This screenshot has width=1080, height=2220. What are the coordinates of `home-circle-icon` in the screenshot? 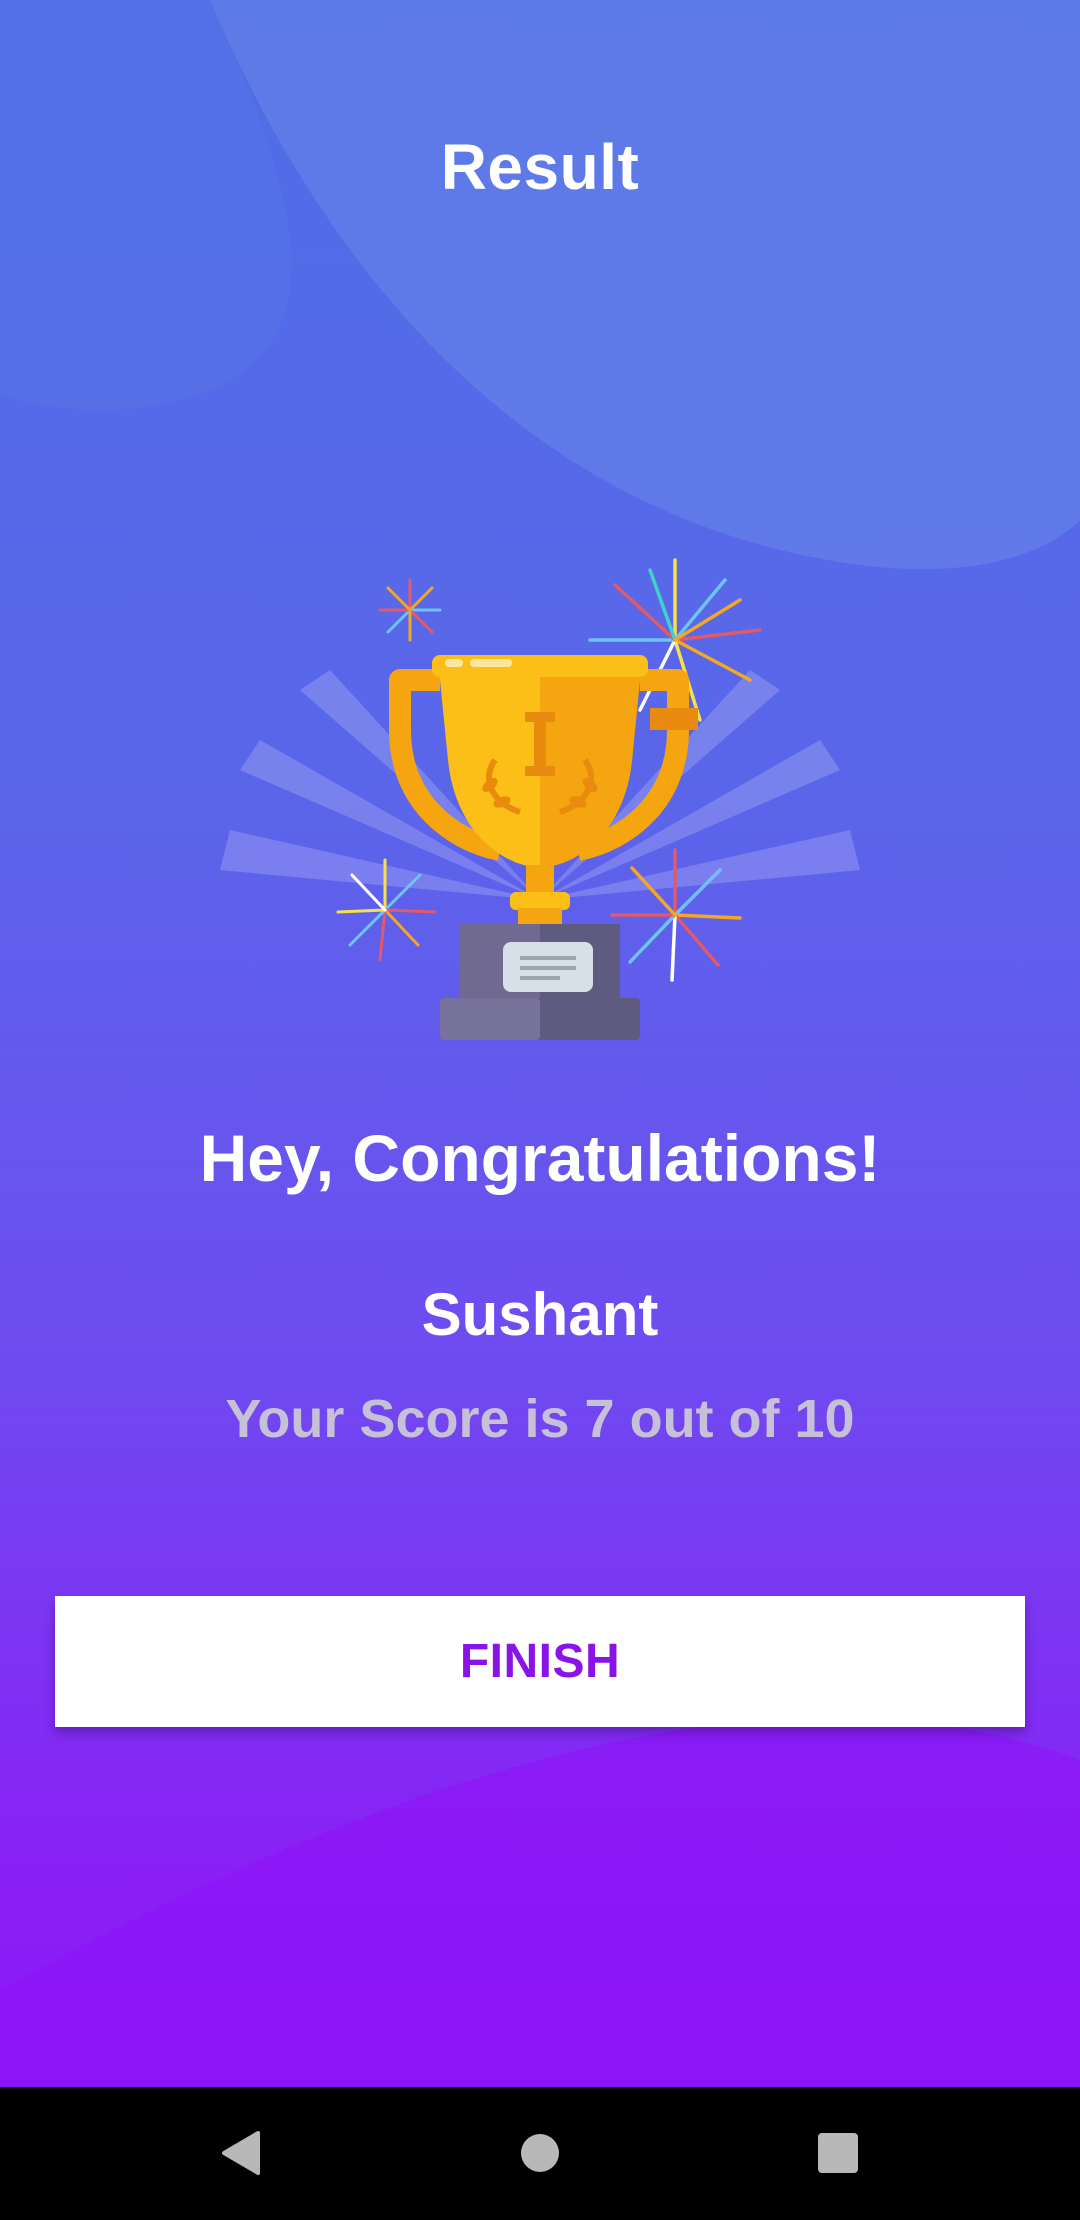 It's located at (540, 2153).